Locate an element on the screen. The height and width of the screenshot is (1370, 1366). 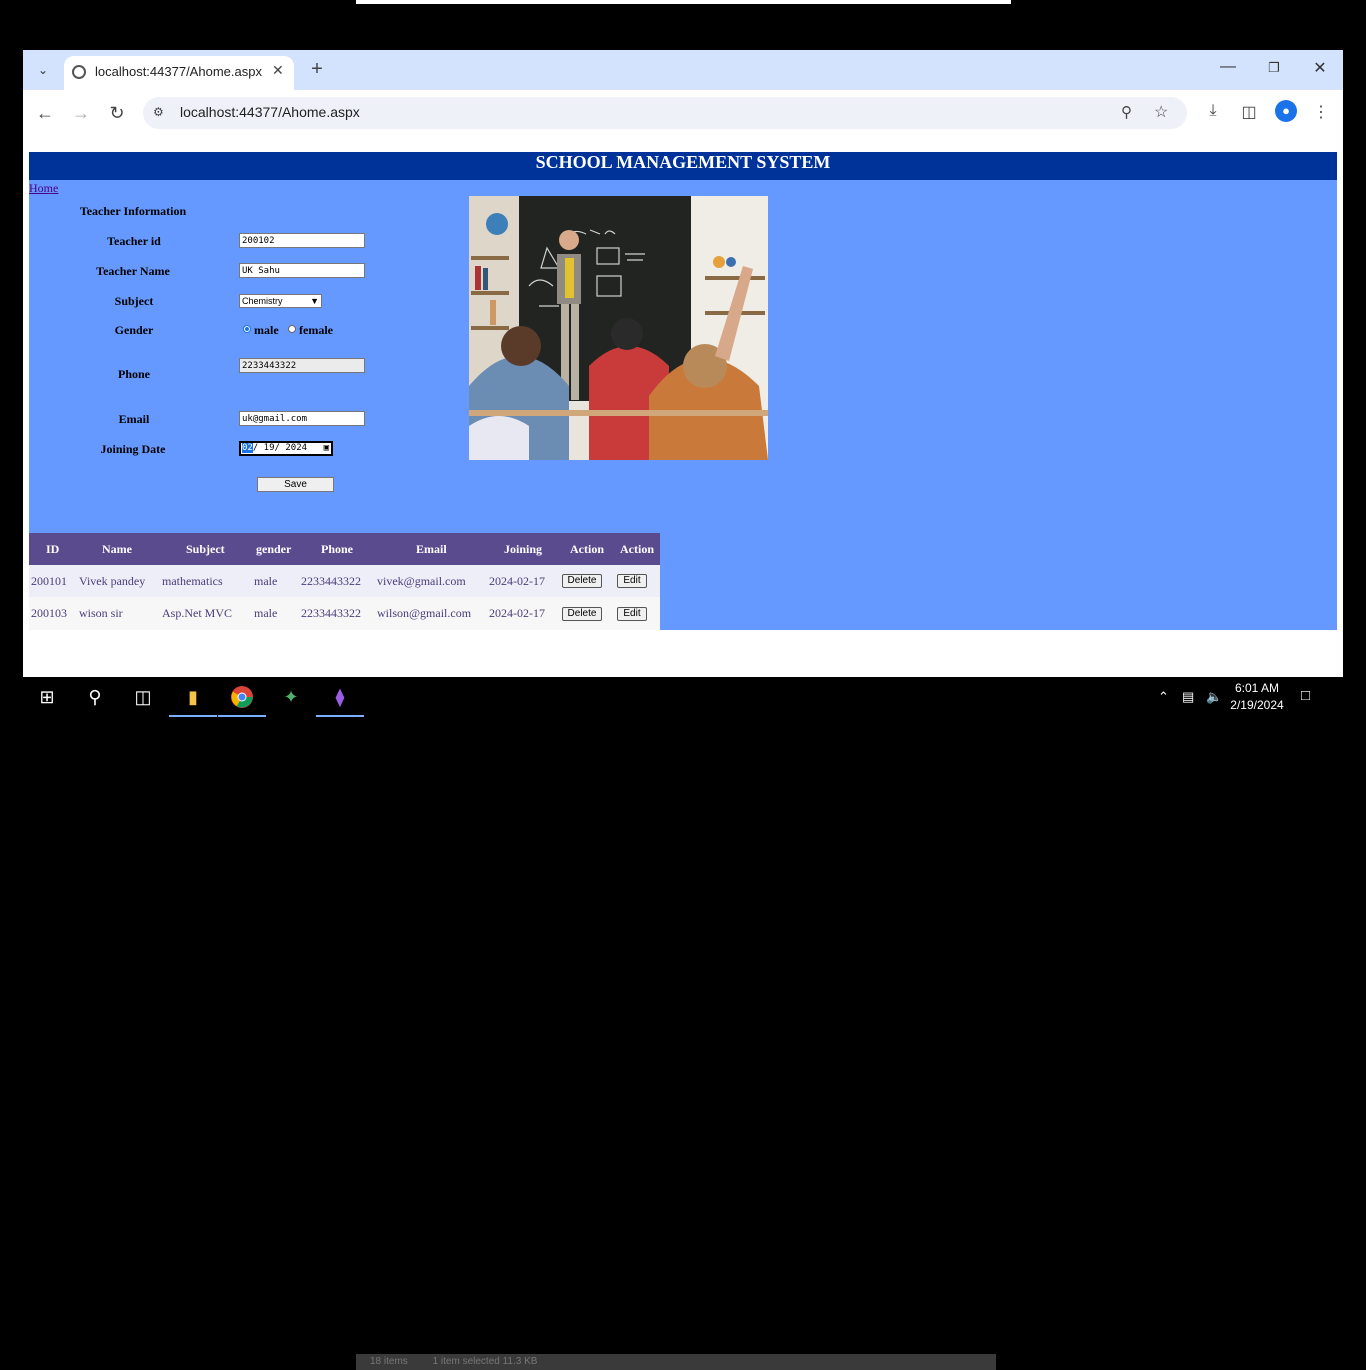
teacher-id-label: Teacher id is located at coordinates (134, 241).